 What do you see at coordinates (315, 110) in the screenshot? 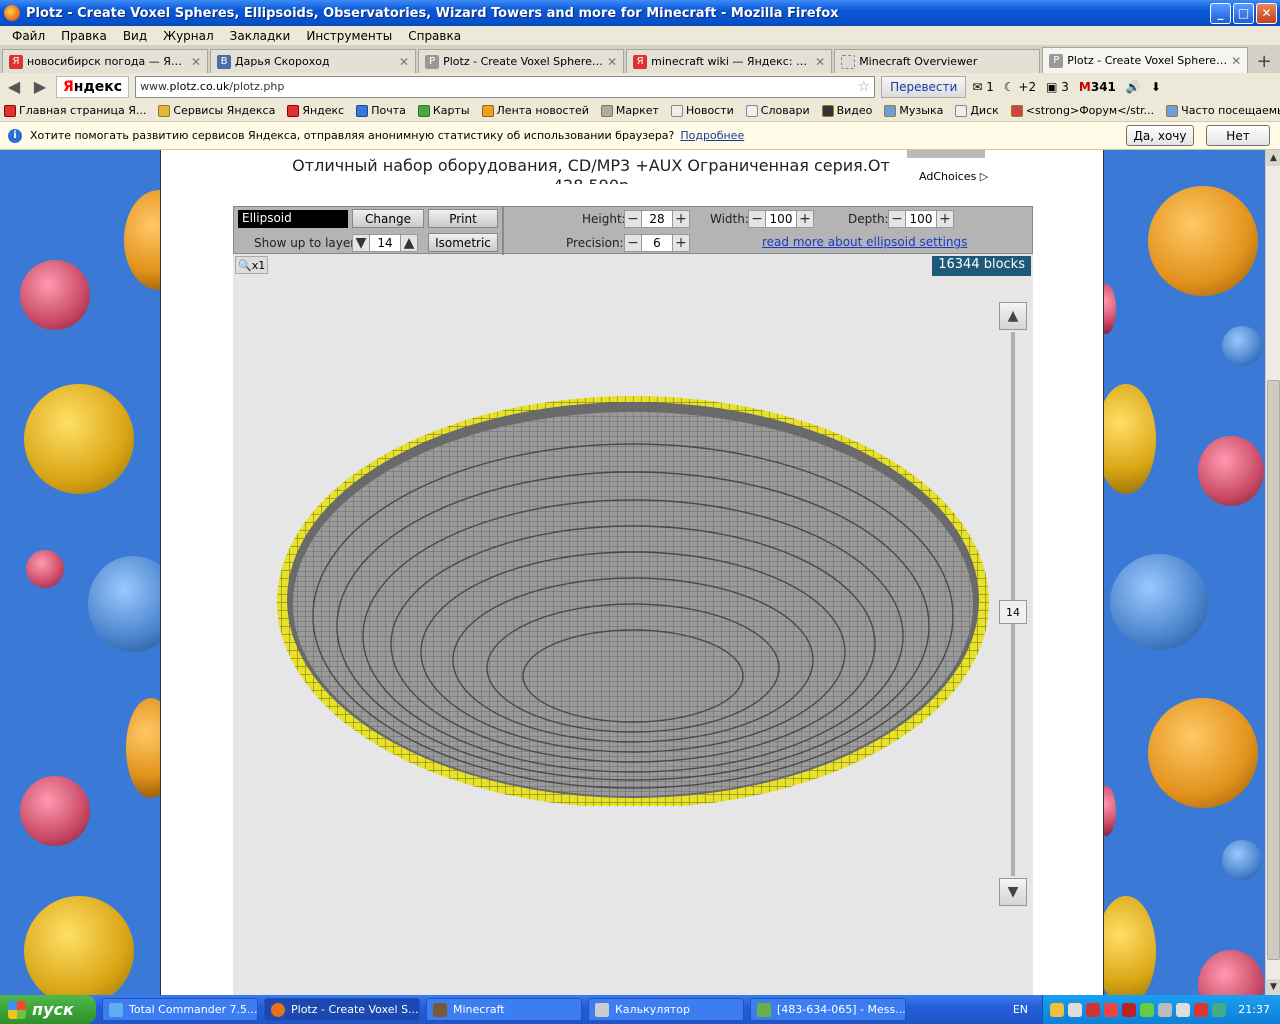
I see `bookmark-item: Яндекс` at bounding box center [315, 110].